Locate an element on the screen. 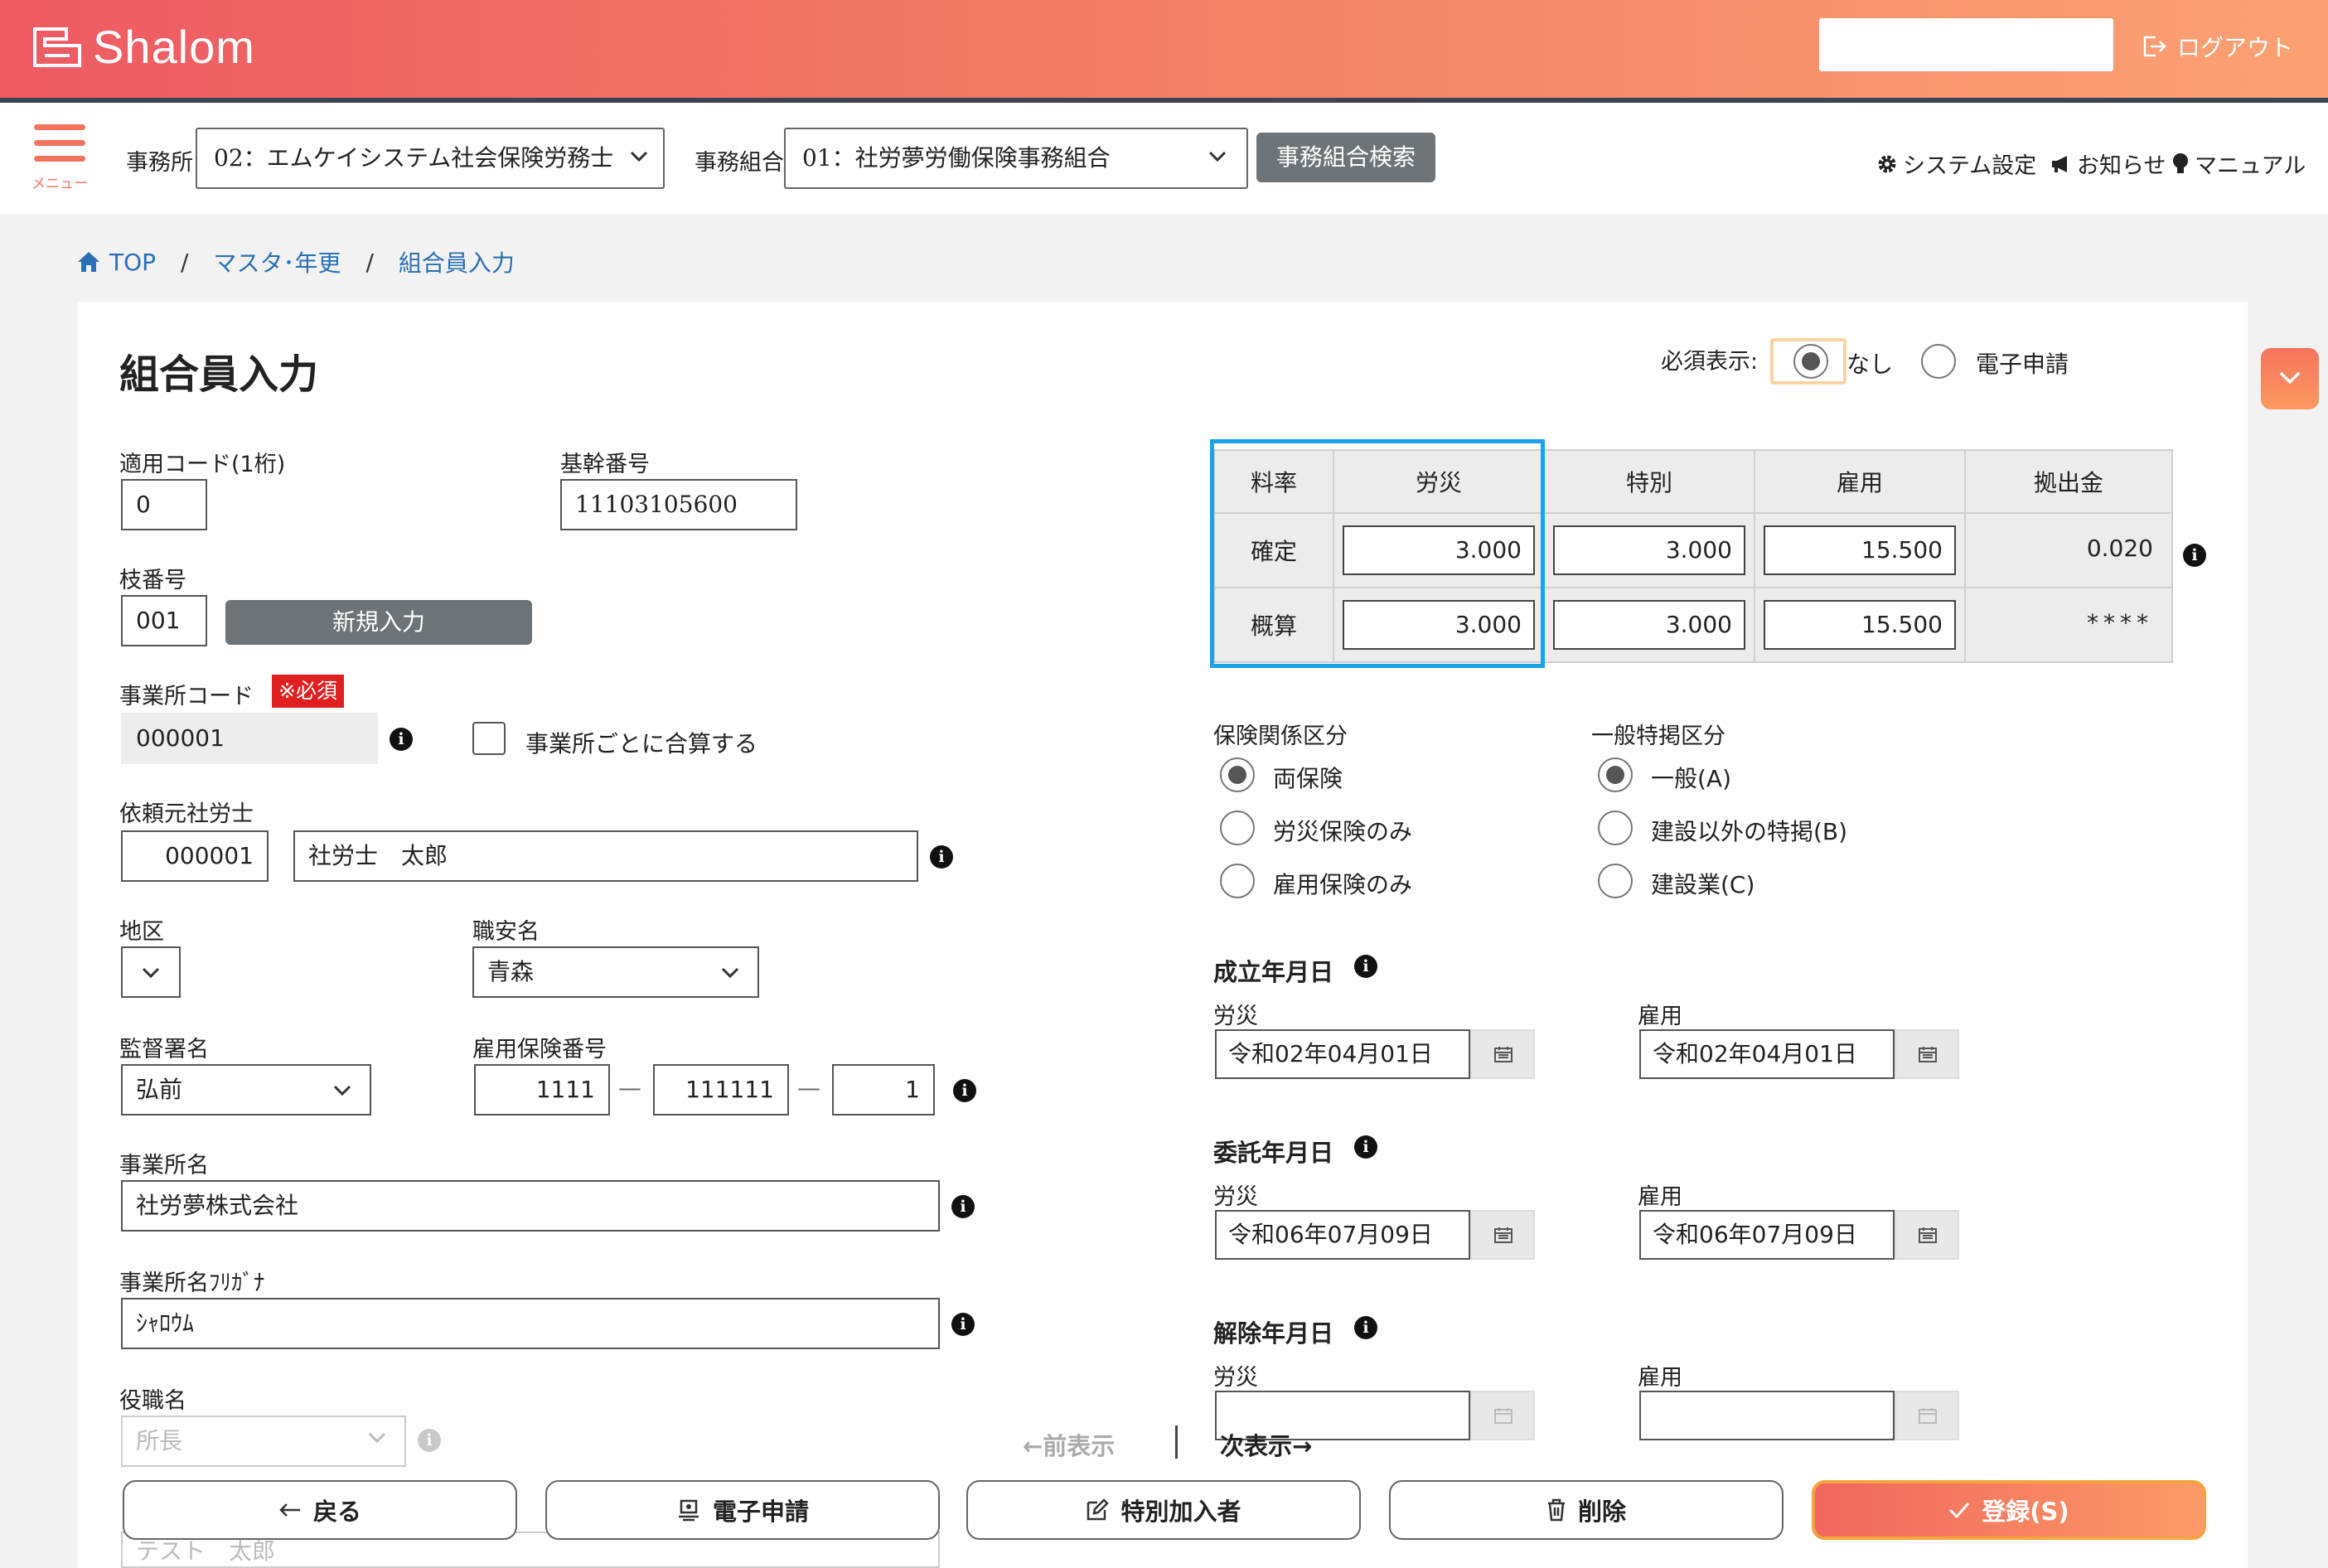 The image size is (2328, 1568). notice-link: お知らせ is located at coordinates (2108, 164).